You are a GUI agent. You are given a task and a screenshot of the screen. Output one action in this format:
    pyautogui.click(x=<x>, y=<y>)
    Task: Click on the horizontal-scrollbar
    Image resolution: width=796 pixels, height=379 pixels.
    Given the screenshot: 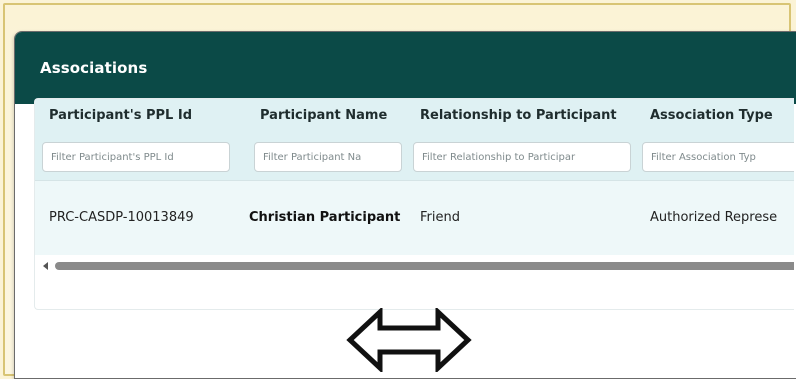 What is the action you would take?
    pyautogui.click(x=414, y=267)
    